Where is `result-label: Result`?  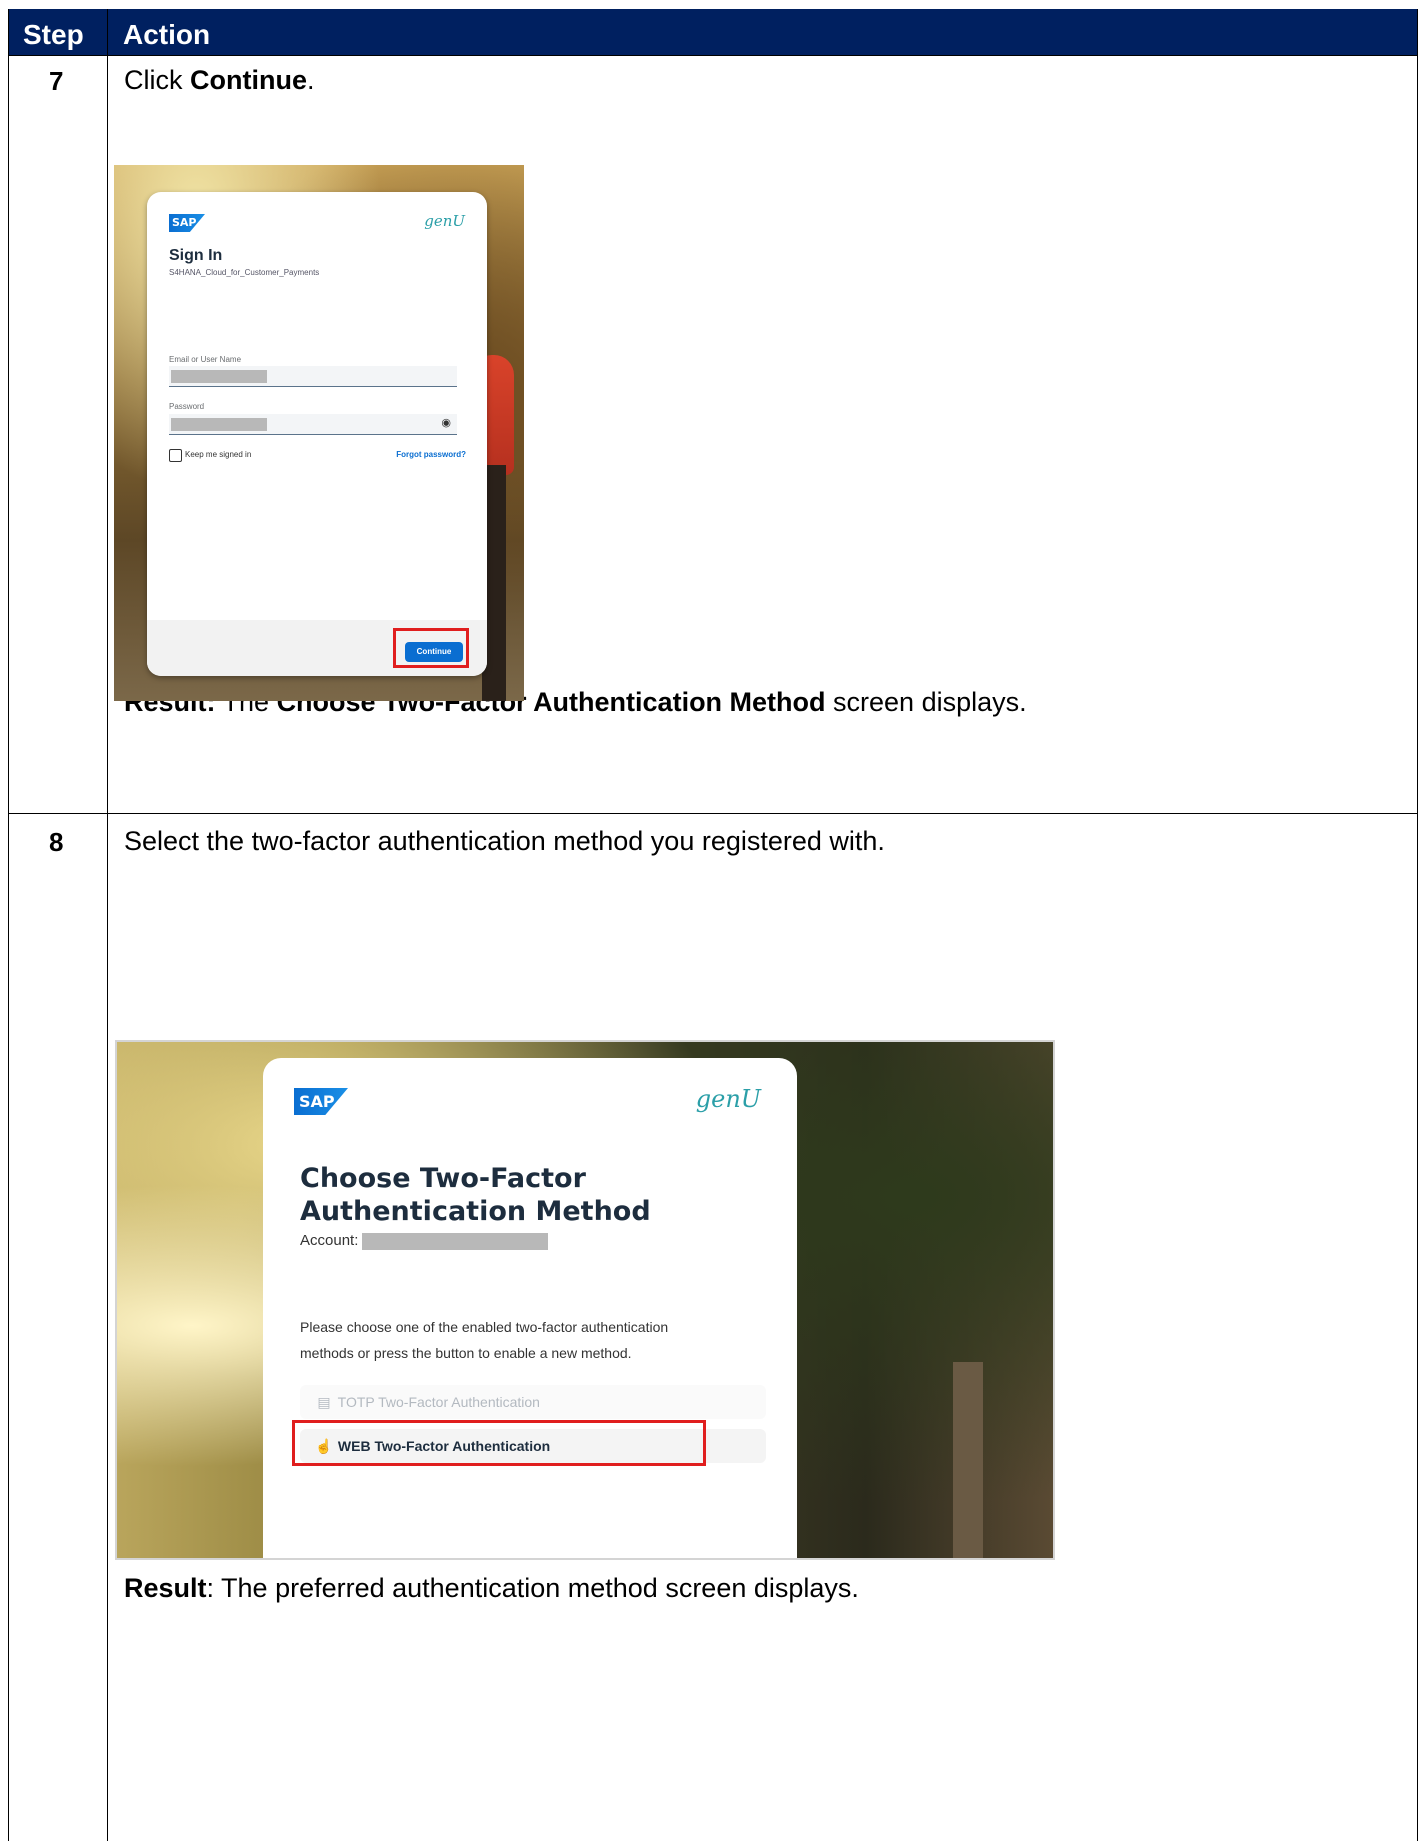 result-label: Result is located at coordinates (165, 1588).